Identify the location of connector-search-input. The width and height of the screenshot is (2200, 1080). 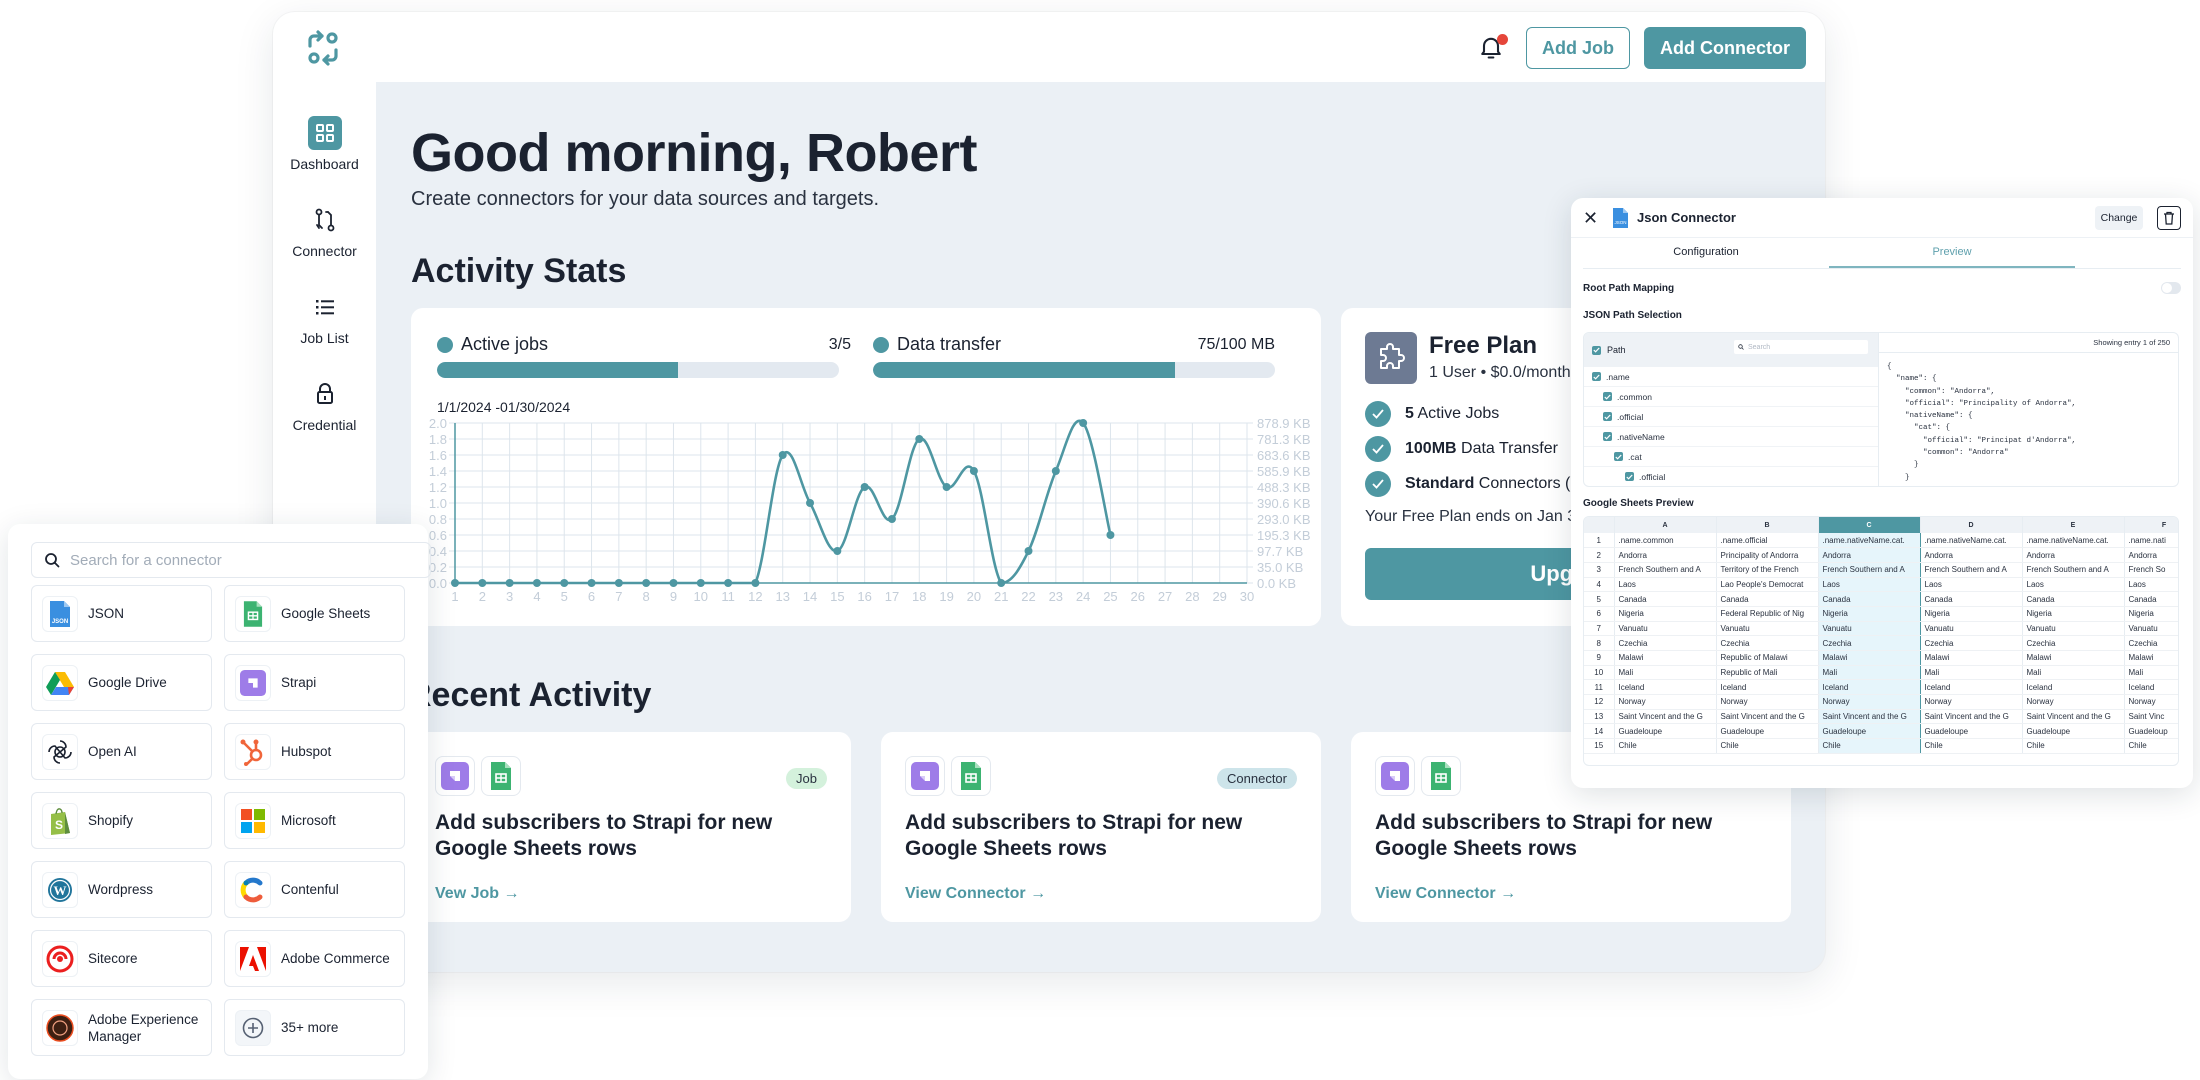
(230, 560).